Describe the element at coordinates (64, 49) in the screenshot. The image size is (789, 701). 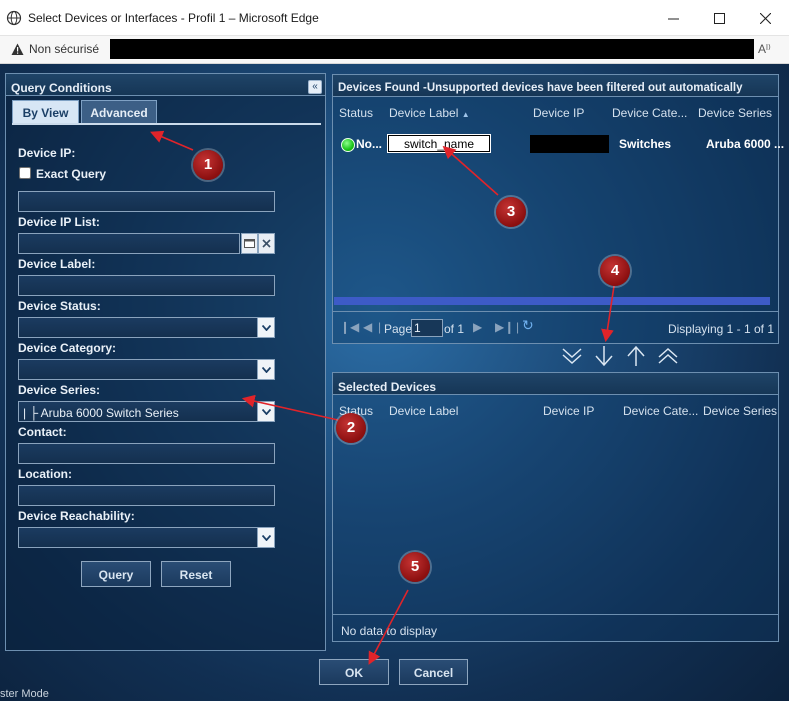
I see `insecure-label: Non sécurisé` at that location.